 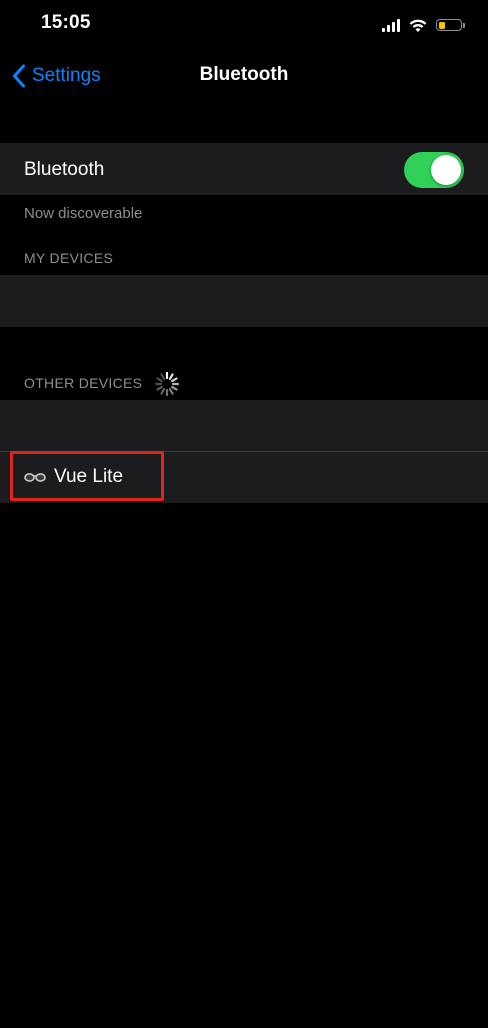 I want to click on spinner-icon, so click(x=167, y=384).